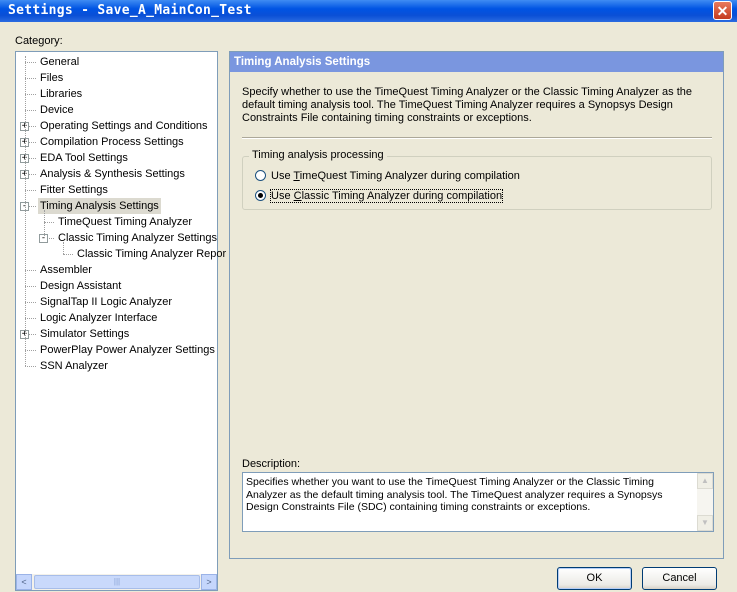  I want to click on tree-item: Device, so click(57, 110).